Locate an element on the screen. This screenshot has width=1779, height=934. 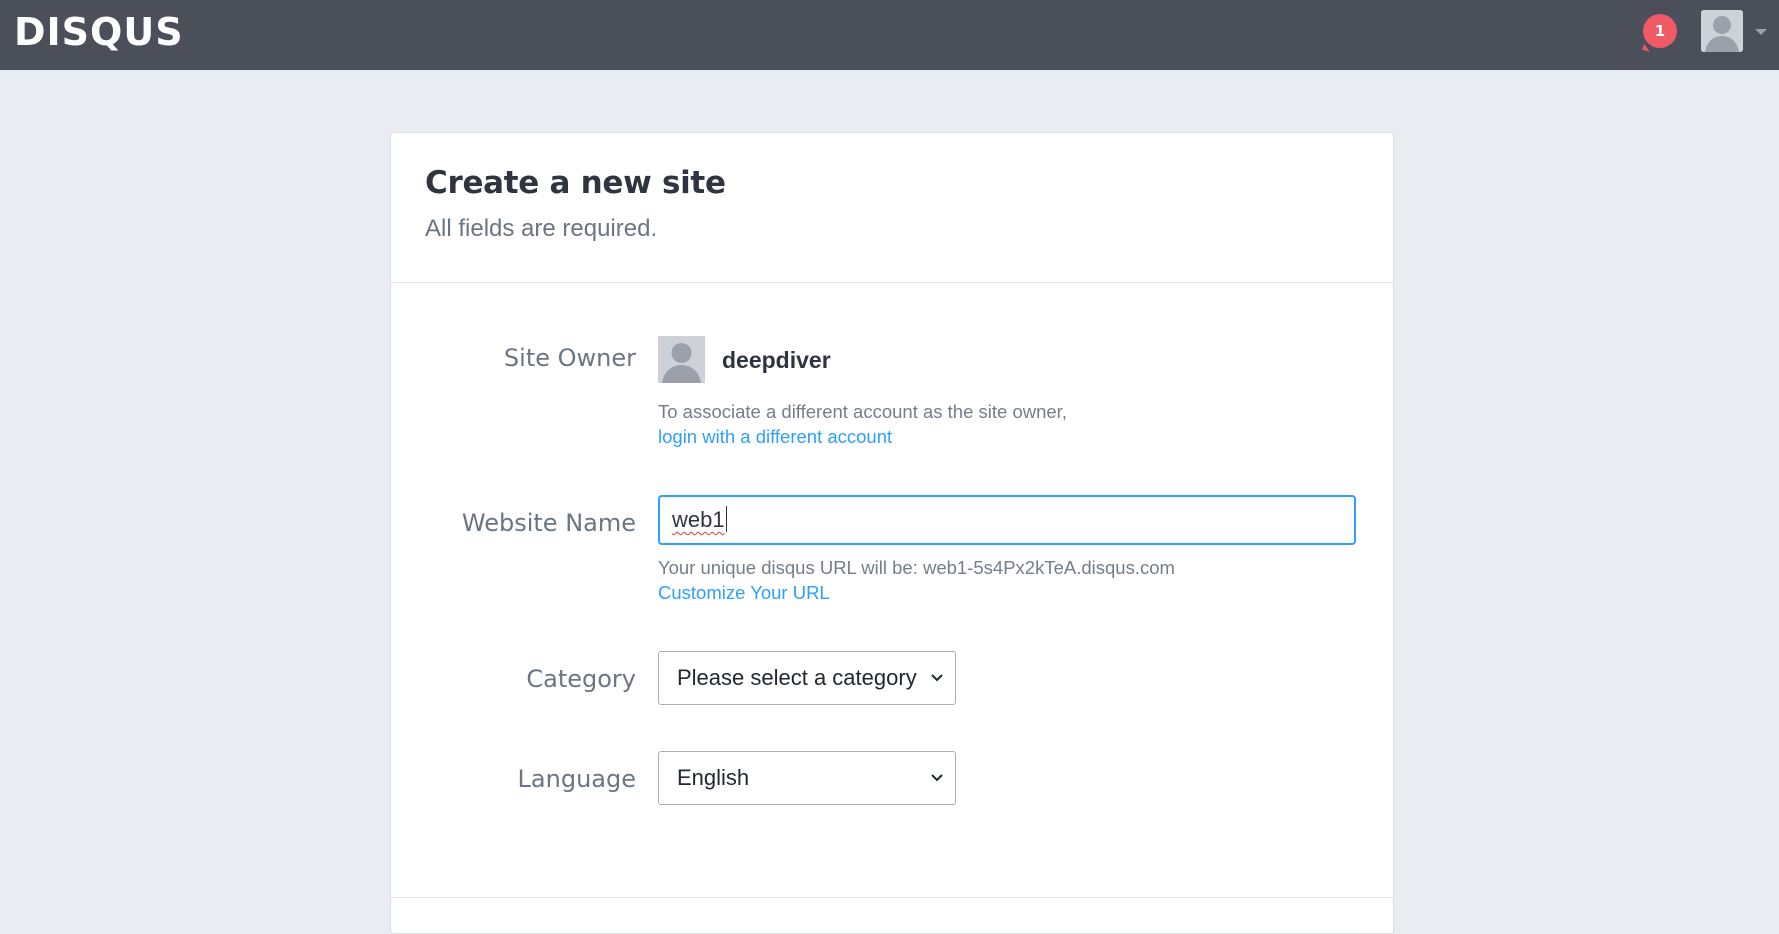
disqus-url-value: web1-5s4Px2kTeA.disqus.com is located at coordinates (1048, 567).